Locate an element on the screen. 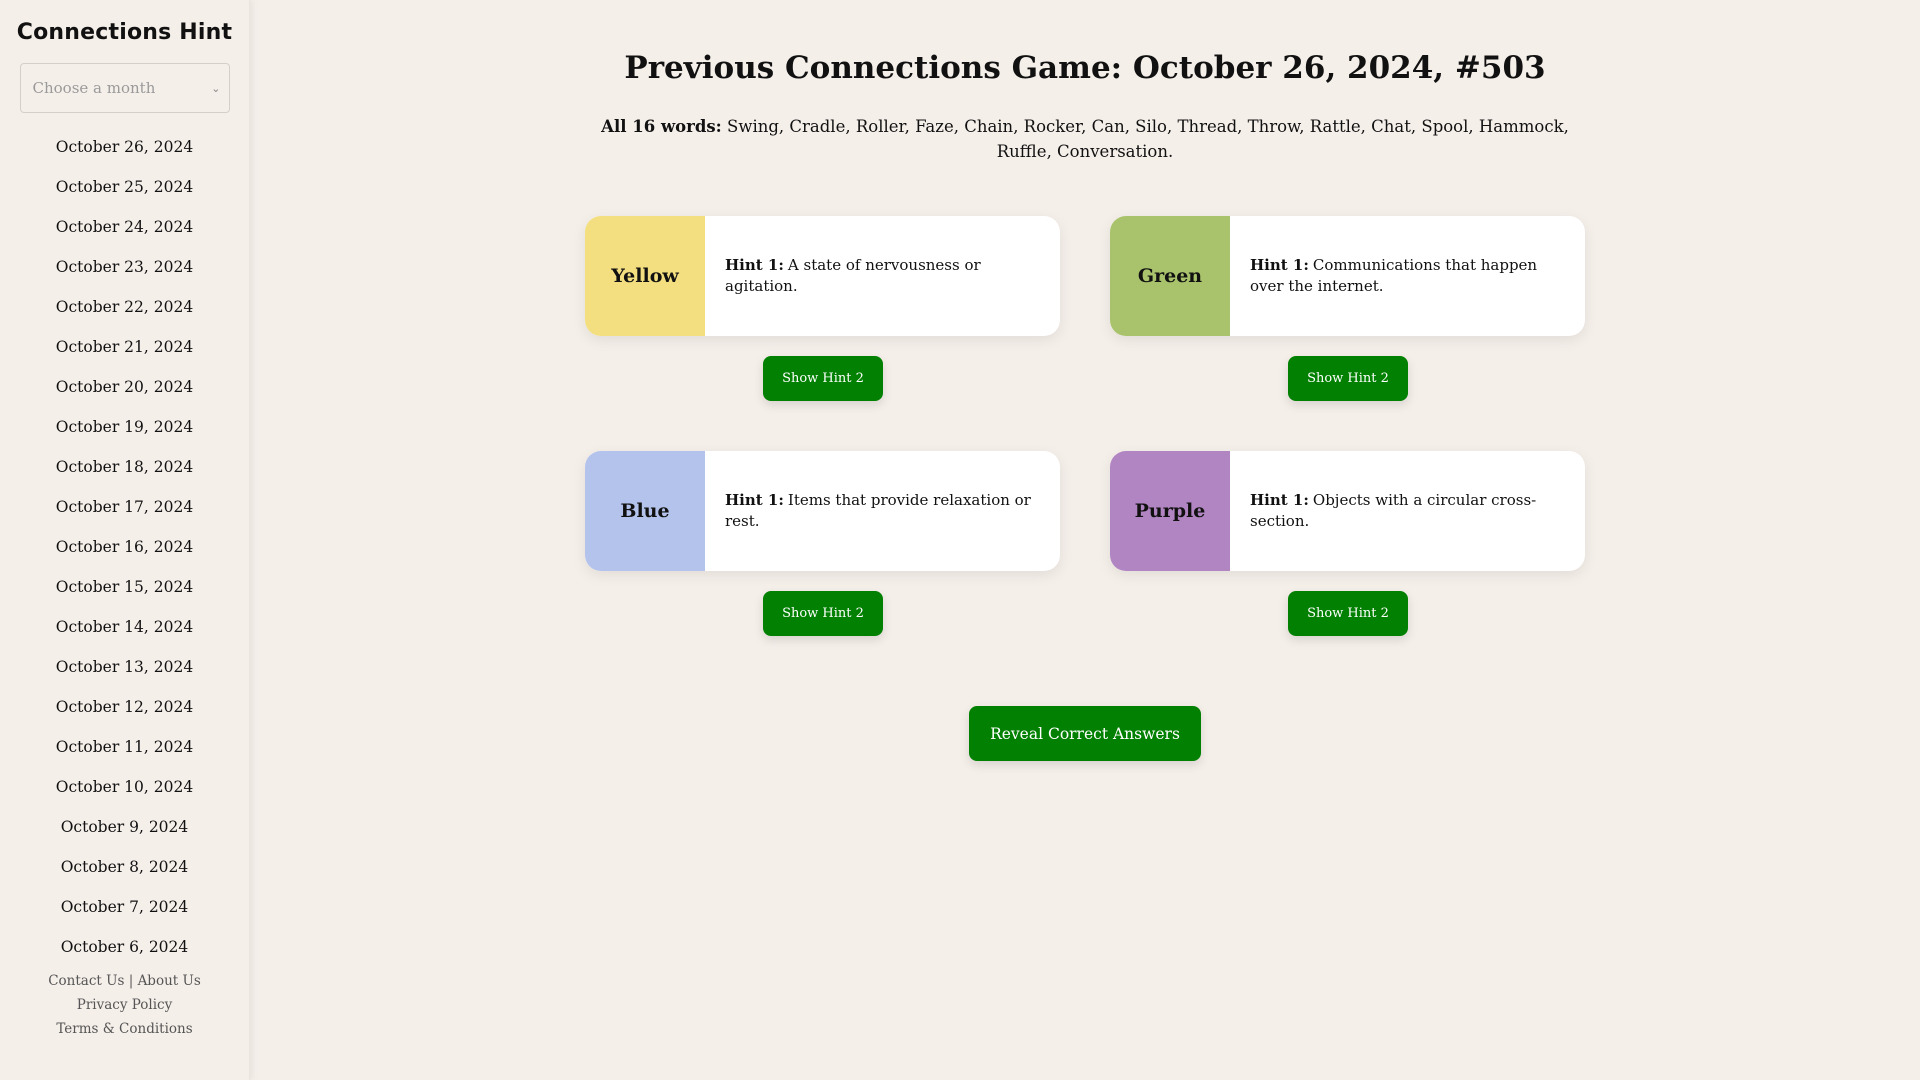 The width and height of the screenshot is (1920, 1080). date-link: October 22, 2024 is located at coordinates (124, 307).